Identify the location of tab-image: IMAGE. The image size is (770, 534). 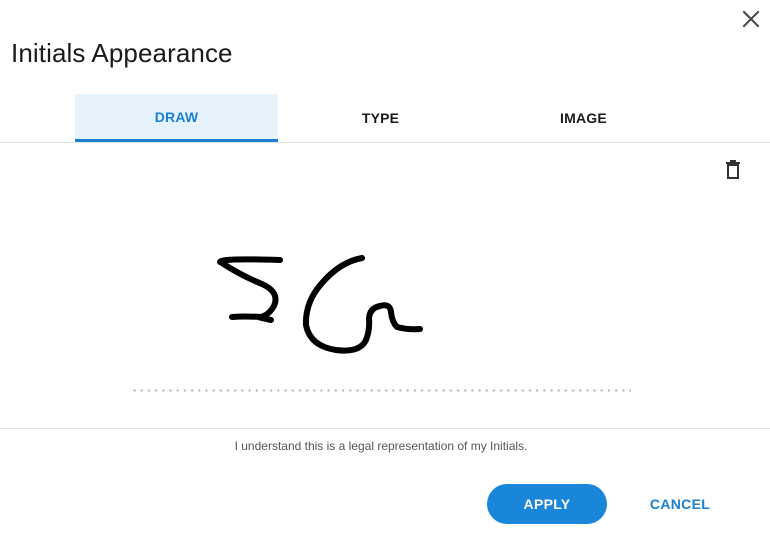
(583, 118).